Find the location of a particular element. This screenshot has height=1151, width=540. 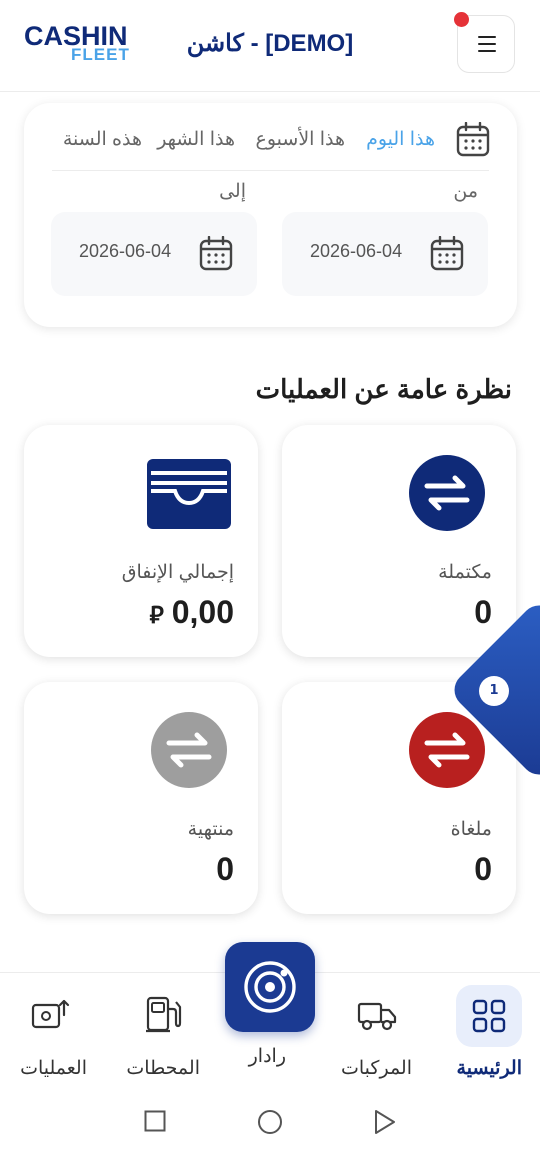

app-header: CASHIN FLEET كاشن - [DEMO] is located at coordinates (270, 46).